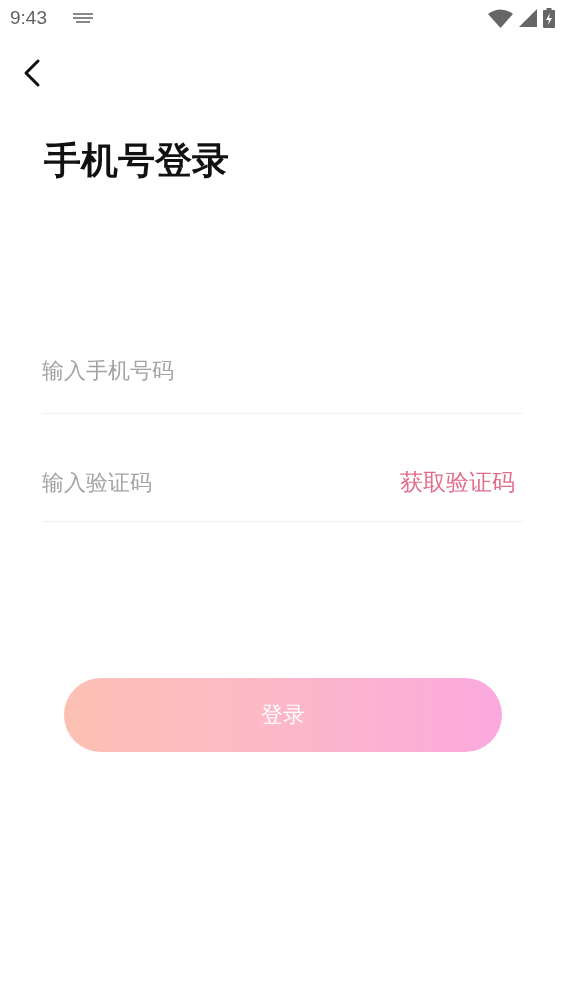 The height and width of the screenshot is (1004, 565). I want to click on battery-icon, so click(549, 18).